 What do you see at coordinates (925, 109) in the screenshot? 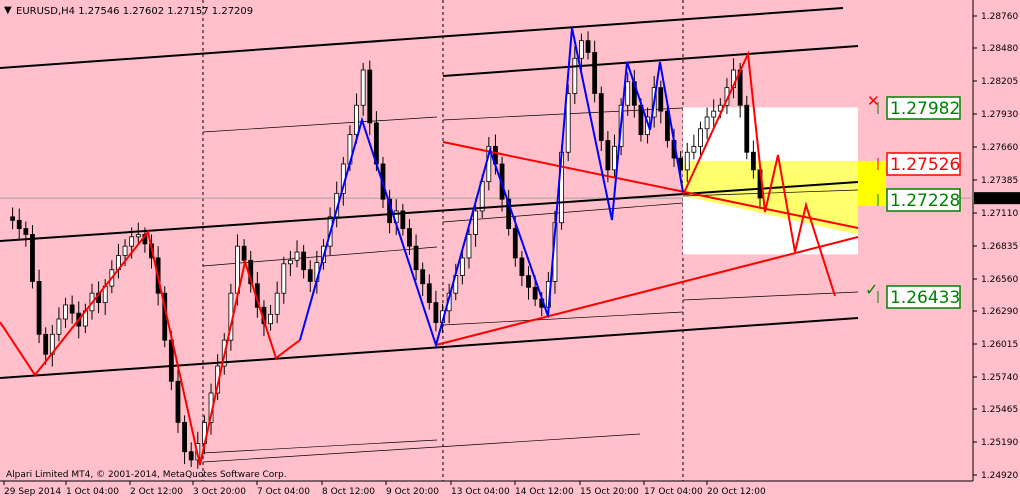
I see `level-text: 1.27982` at bounding box center [925, 109].